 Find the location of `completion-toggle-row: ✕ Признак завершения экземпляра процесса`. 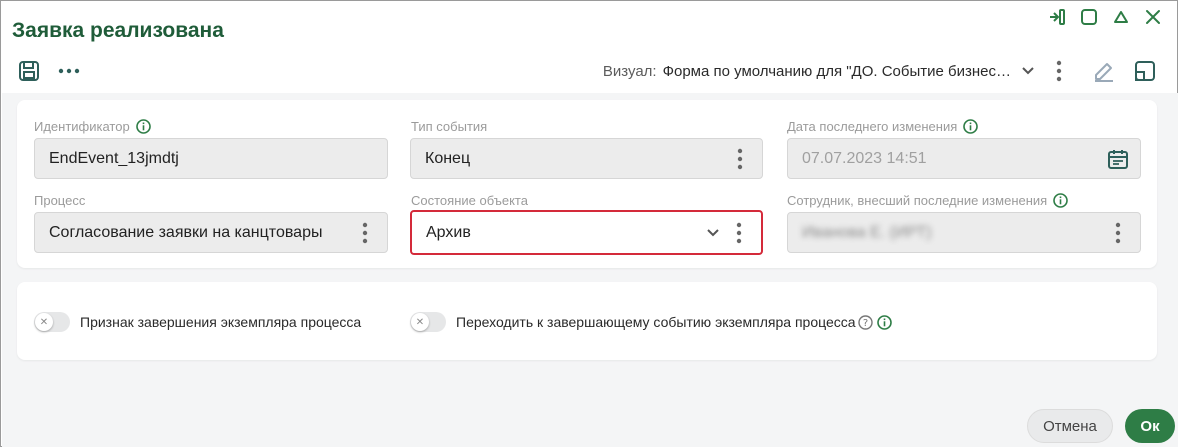

completion-toggle-row: ✕ Признак завершения экземпляра процесса is located at coordinates (197, 322).